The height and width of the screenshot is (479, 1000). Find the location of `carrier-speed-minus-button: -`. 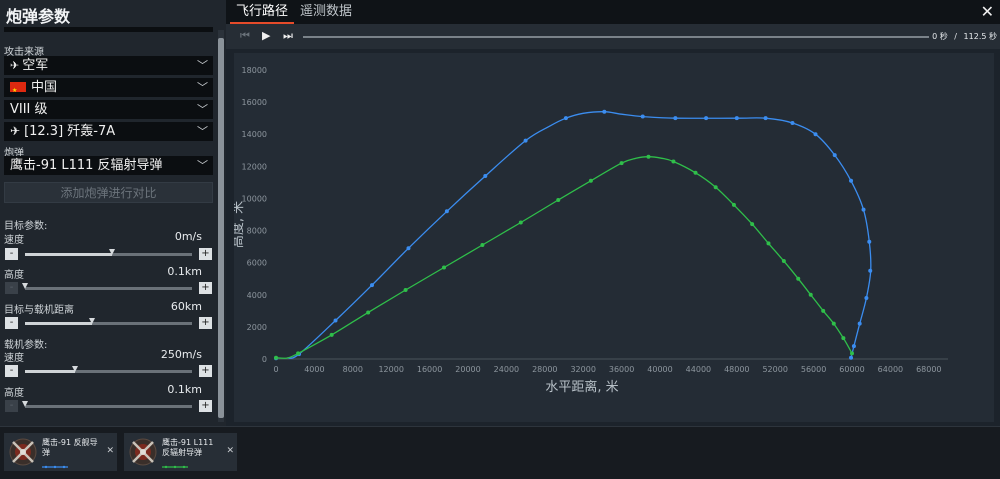

carrier-speed-minus-button: - is located at coordinates (11, 371).